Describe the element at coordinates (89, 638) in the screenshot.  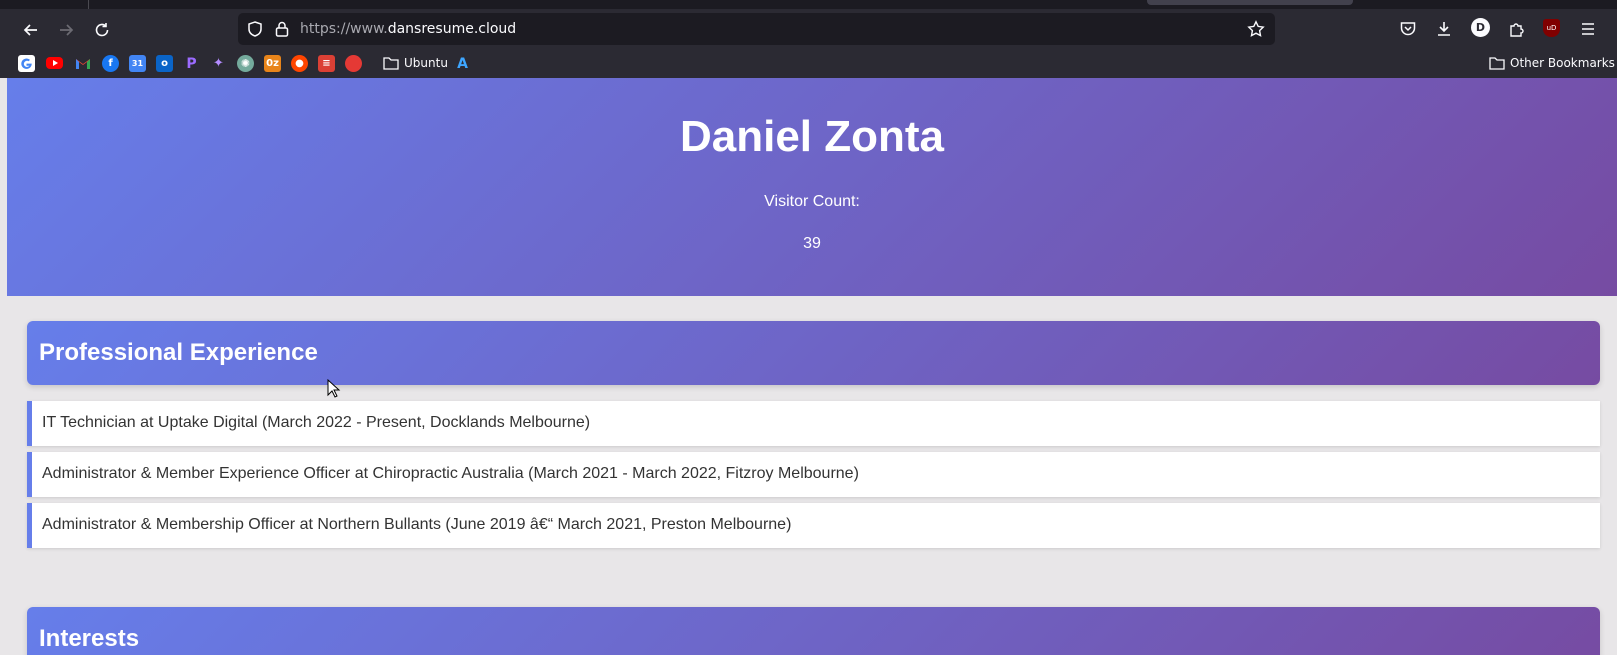
I see `section-title: Interests` at that location.